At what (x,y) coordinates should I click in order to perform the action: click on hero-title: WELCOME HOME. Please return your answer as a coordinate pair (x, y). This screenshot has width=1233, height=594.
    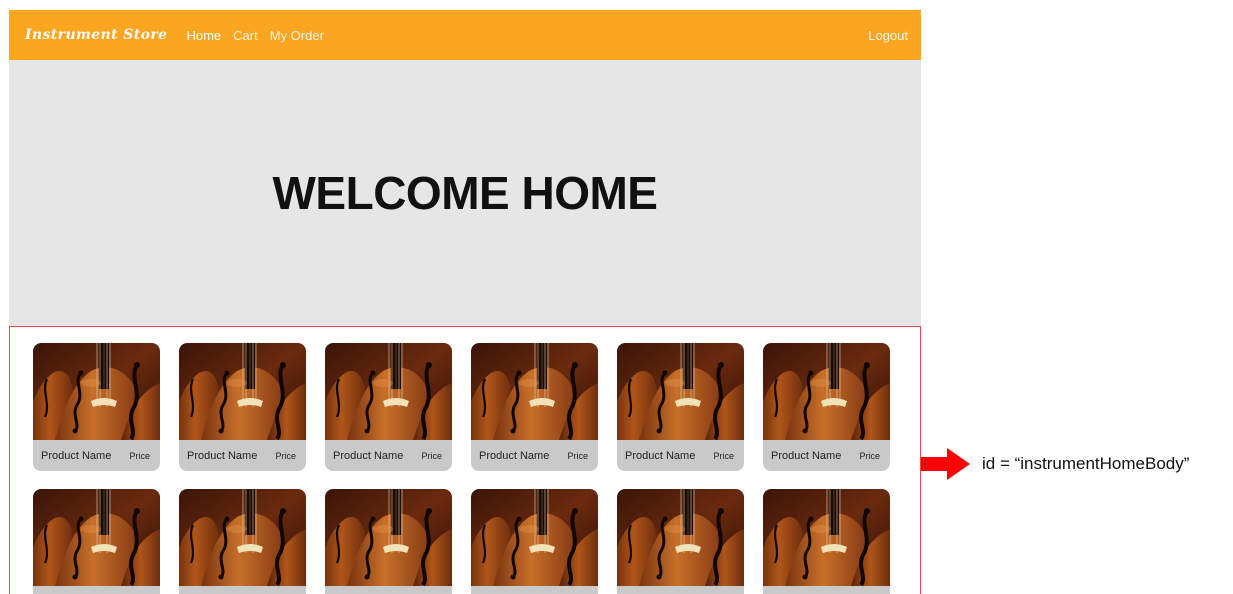
    Looking at the image, I should click on (465, 193).